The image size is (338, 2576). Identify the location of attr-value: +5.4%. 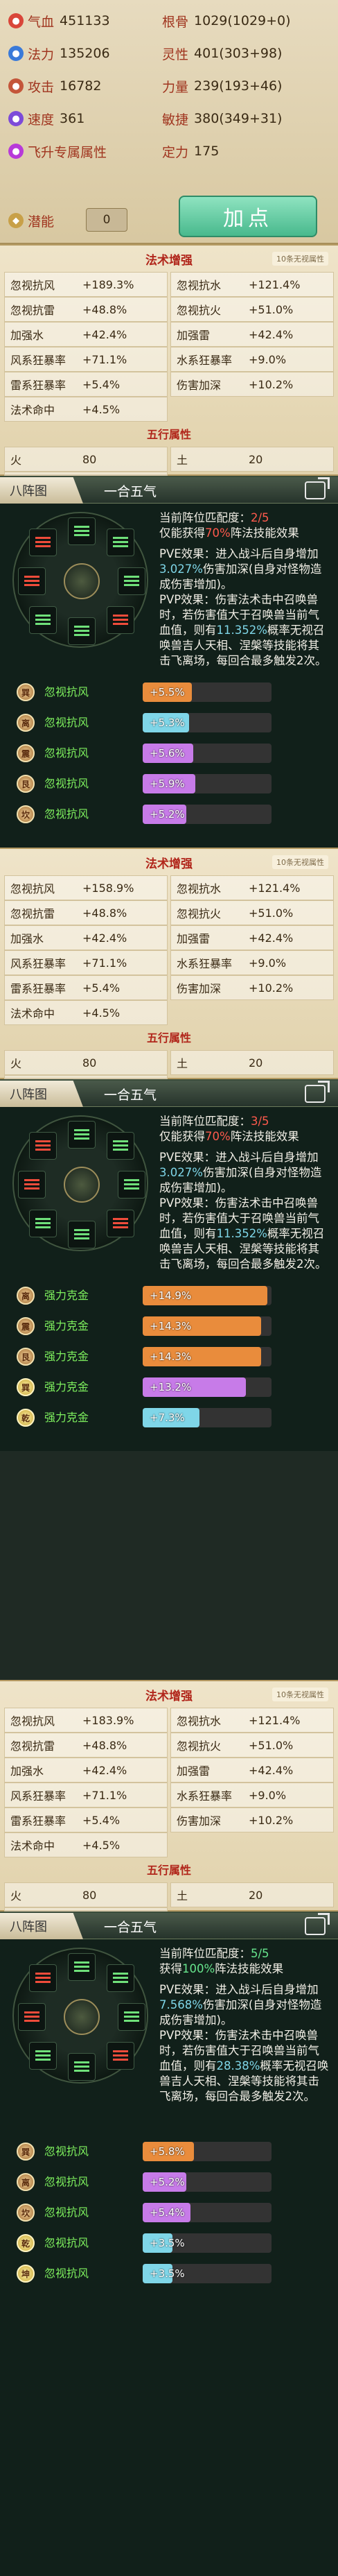
(101, 988).